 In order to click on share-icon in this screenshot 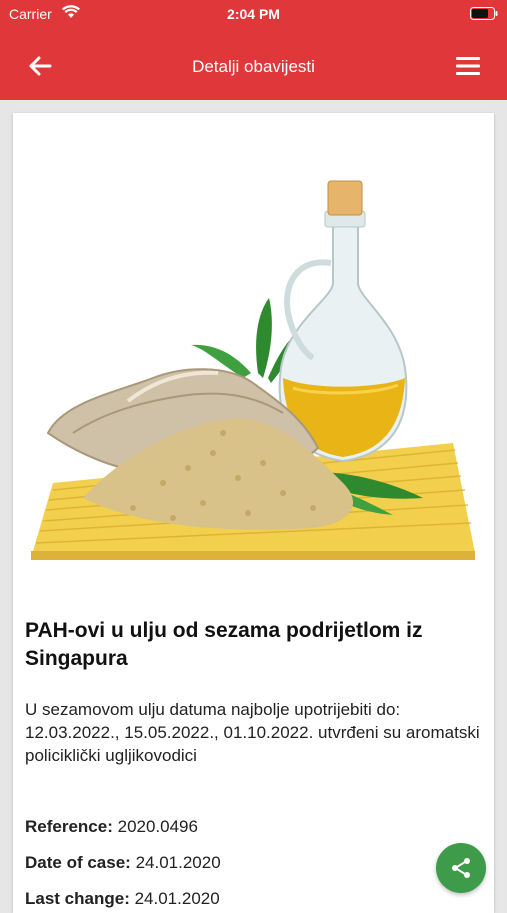, I will do `click(461, 868)`.